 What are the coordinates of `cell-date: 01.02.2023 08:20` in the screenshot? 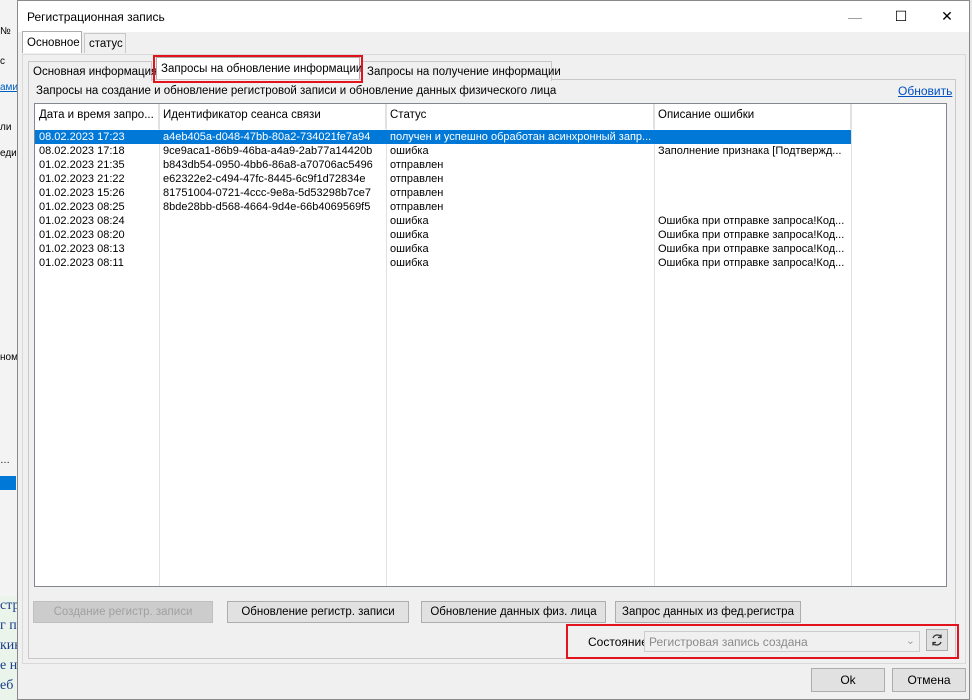 It's located at (82, 235).